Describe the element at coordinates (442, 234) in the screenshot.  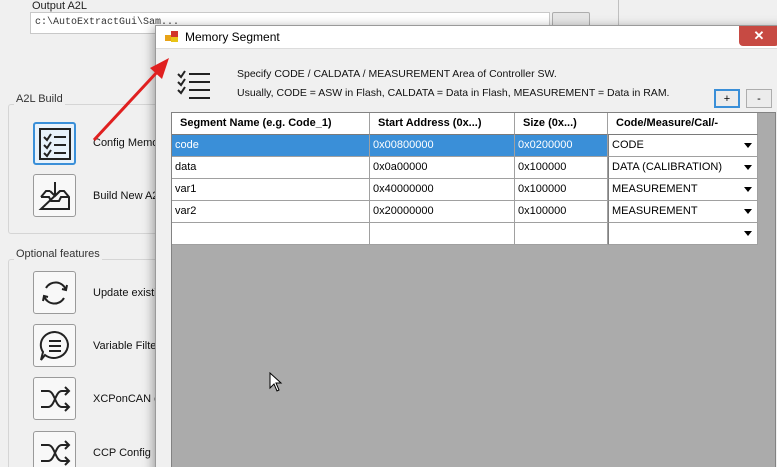
I see `start-address-cell` at that location.